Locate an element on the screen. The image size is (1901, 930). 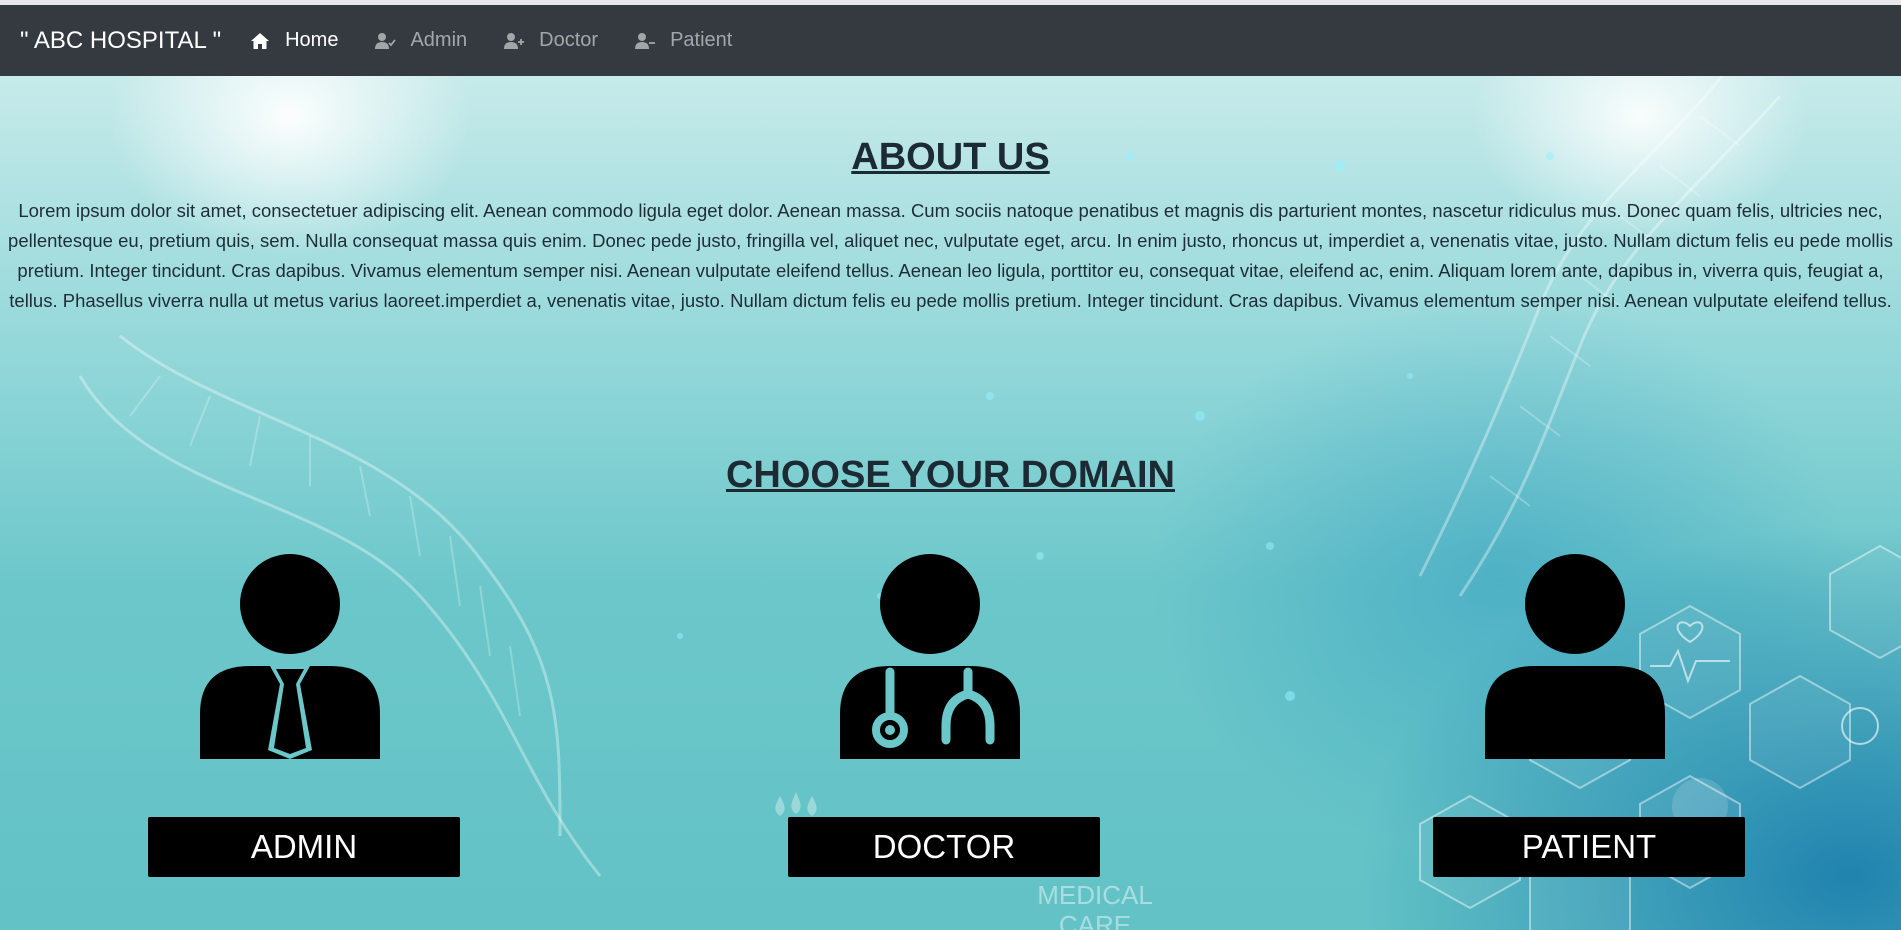
nav-item-doctor: Doctor is located at coordinates (550, 40).